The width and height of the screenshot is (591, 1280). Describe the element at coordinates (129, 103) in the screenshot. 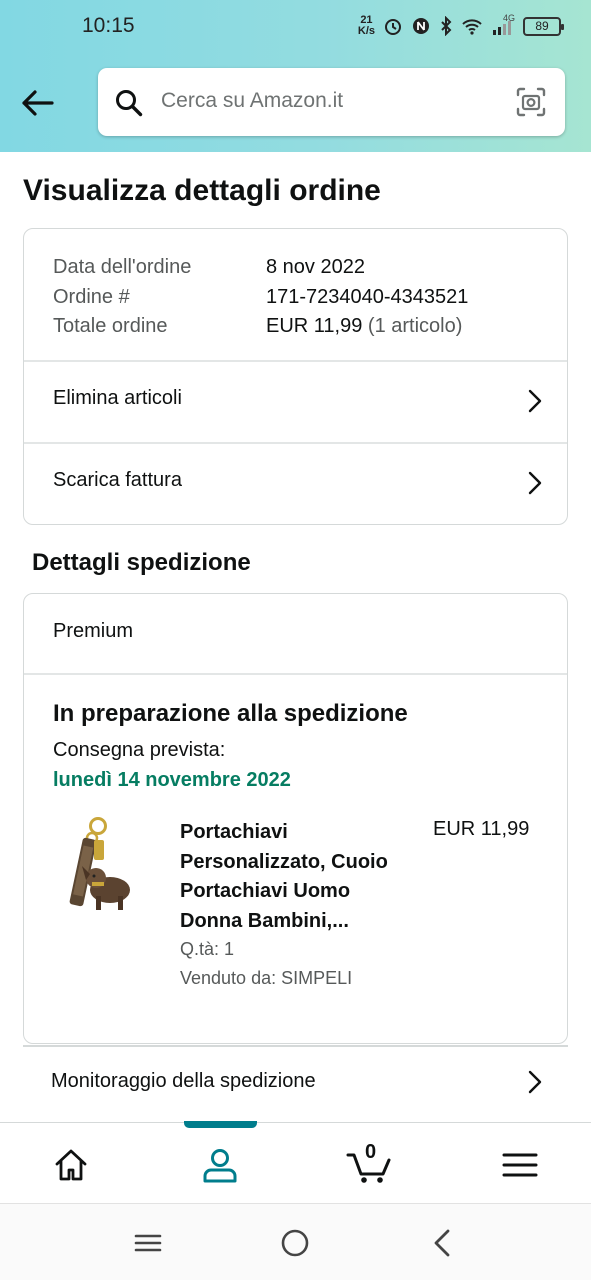

I see `search-icon` at that location.